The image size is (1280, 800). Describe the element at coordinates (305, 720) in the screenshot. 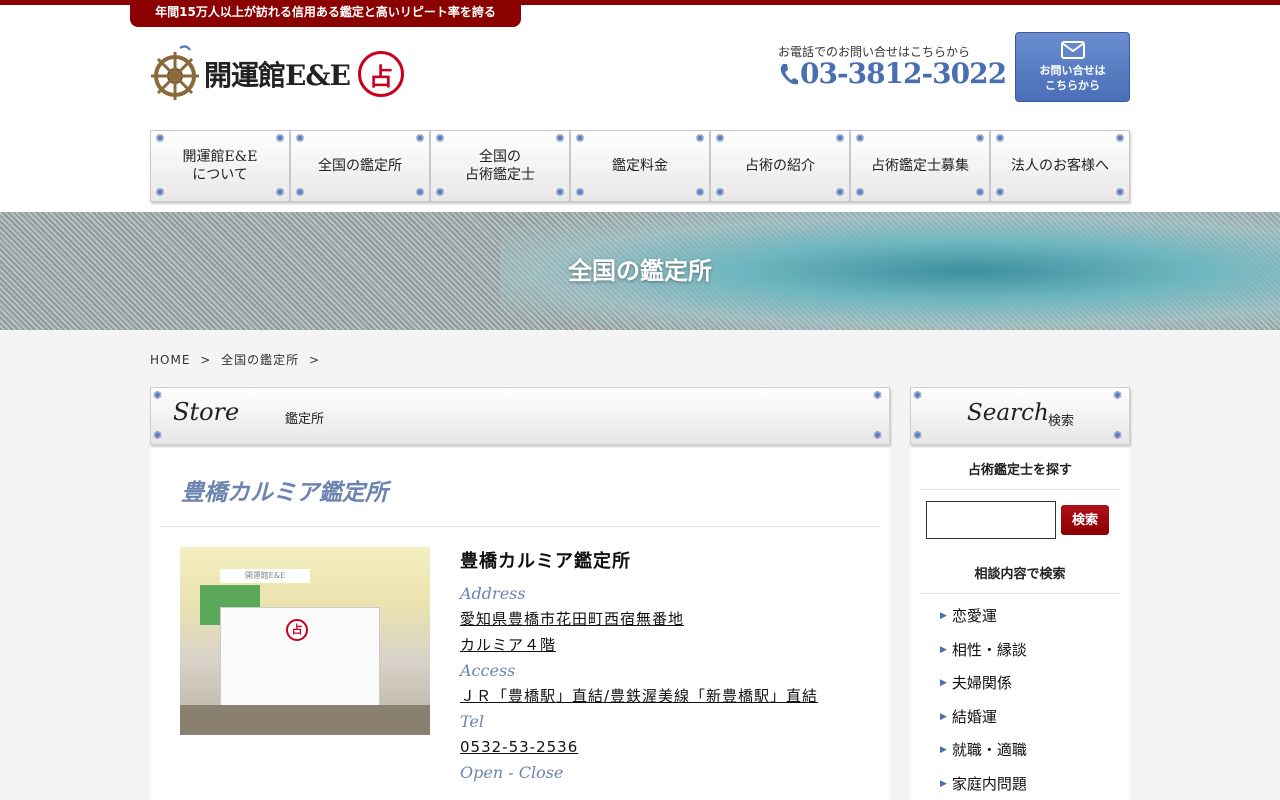

I see `photo-floor` at that location.